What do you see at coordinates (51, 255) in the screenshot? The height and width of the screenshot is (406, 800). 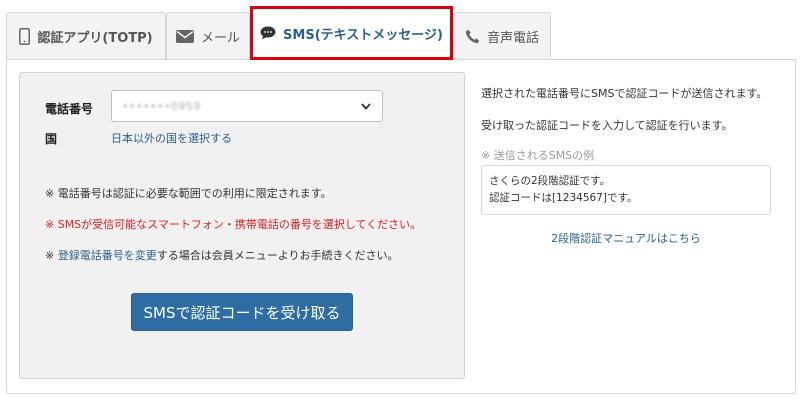 I see `note-prefix: ※` at bounding box center [51, 255].